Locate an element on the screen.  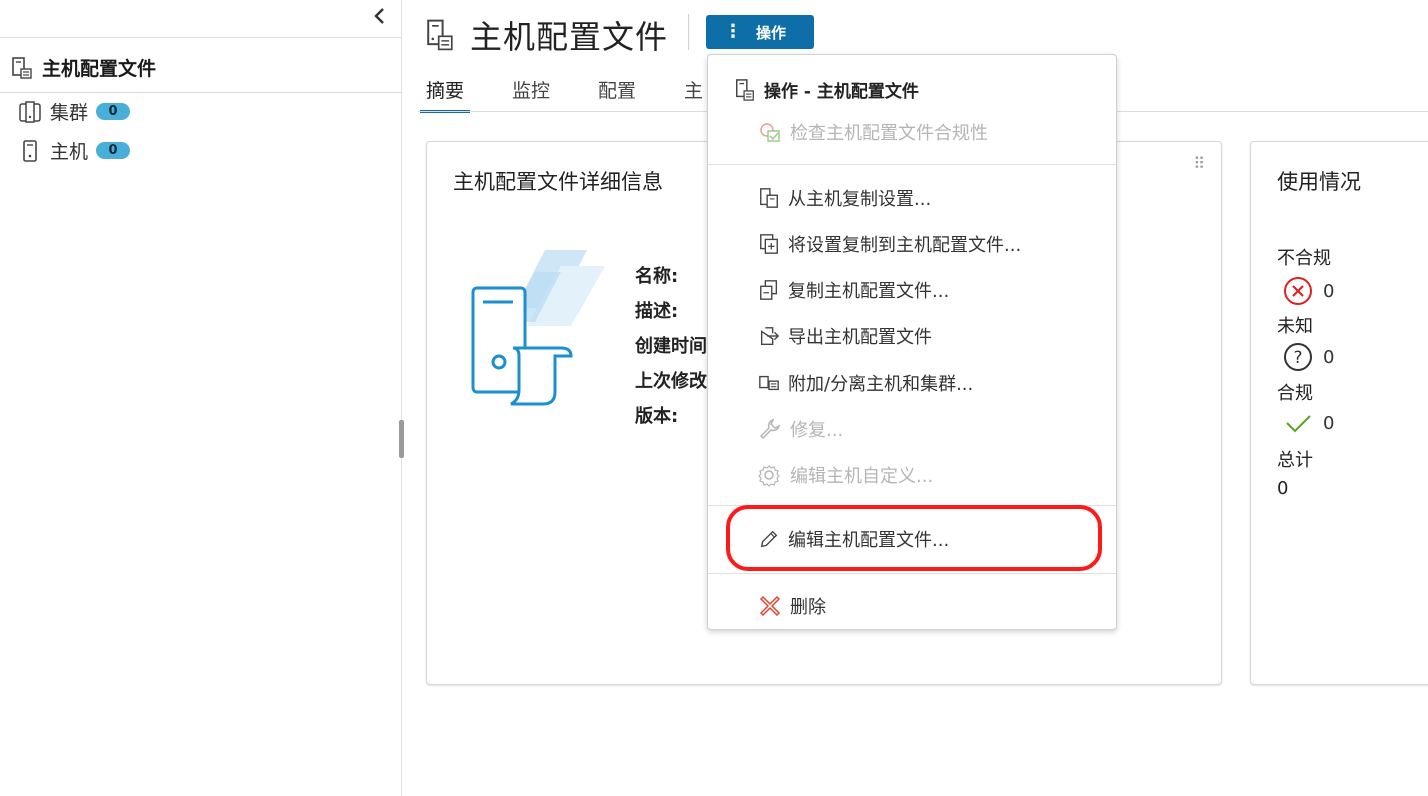
navigator-root-item: 主机配置文件 is located at coordinates (83, 67).